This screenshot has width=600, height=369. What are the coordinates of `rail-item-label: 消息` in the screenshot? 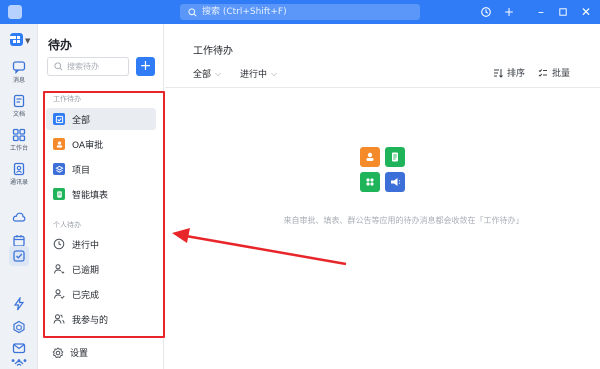 It's located at (18, 80).